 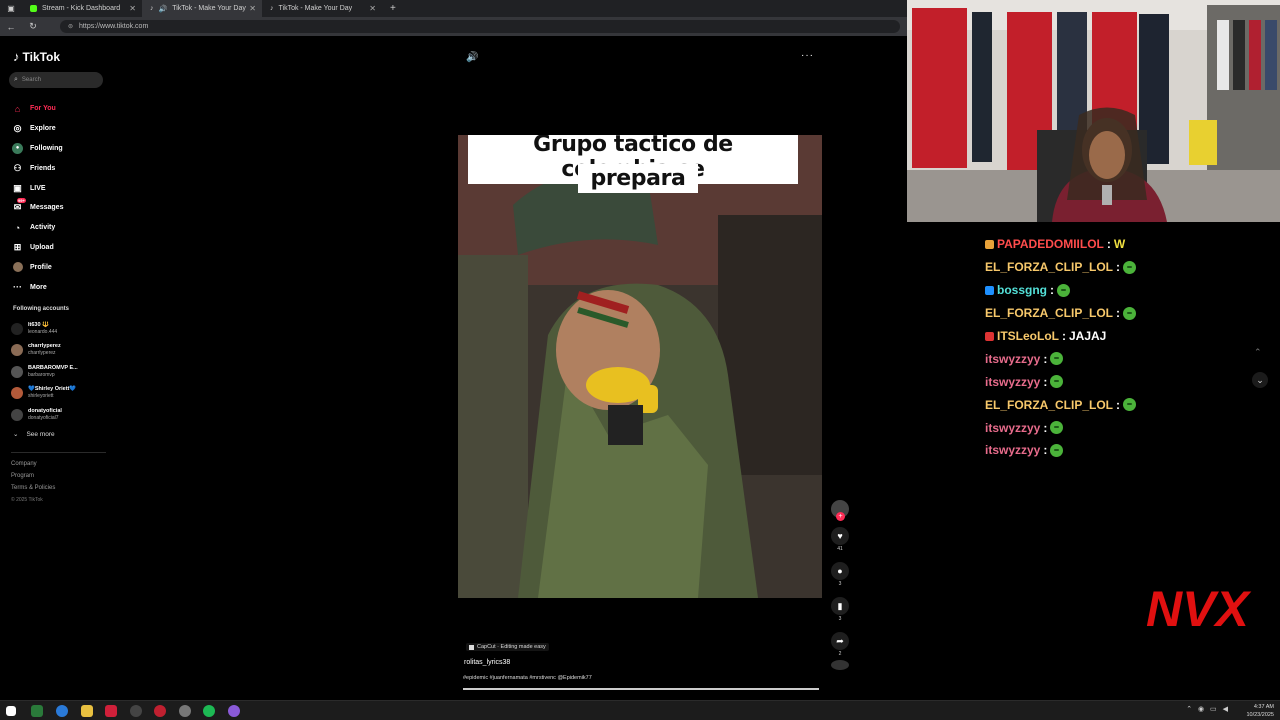 I want to click on bookmark-action: ▮ 3, so click(x=840, y=610).